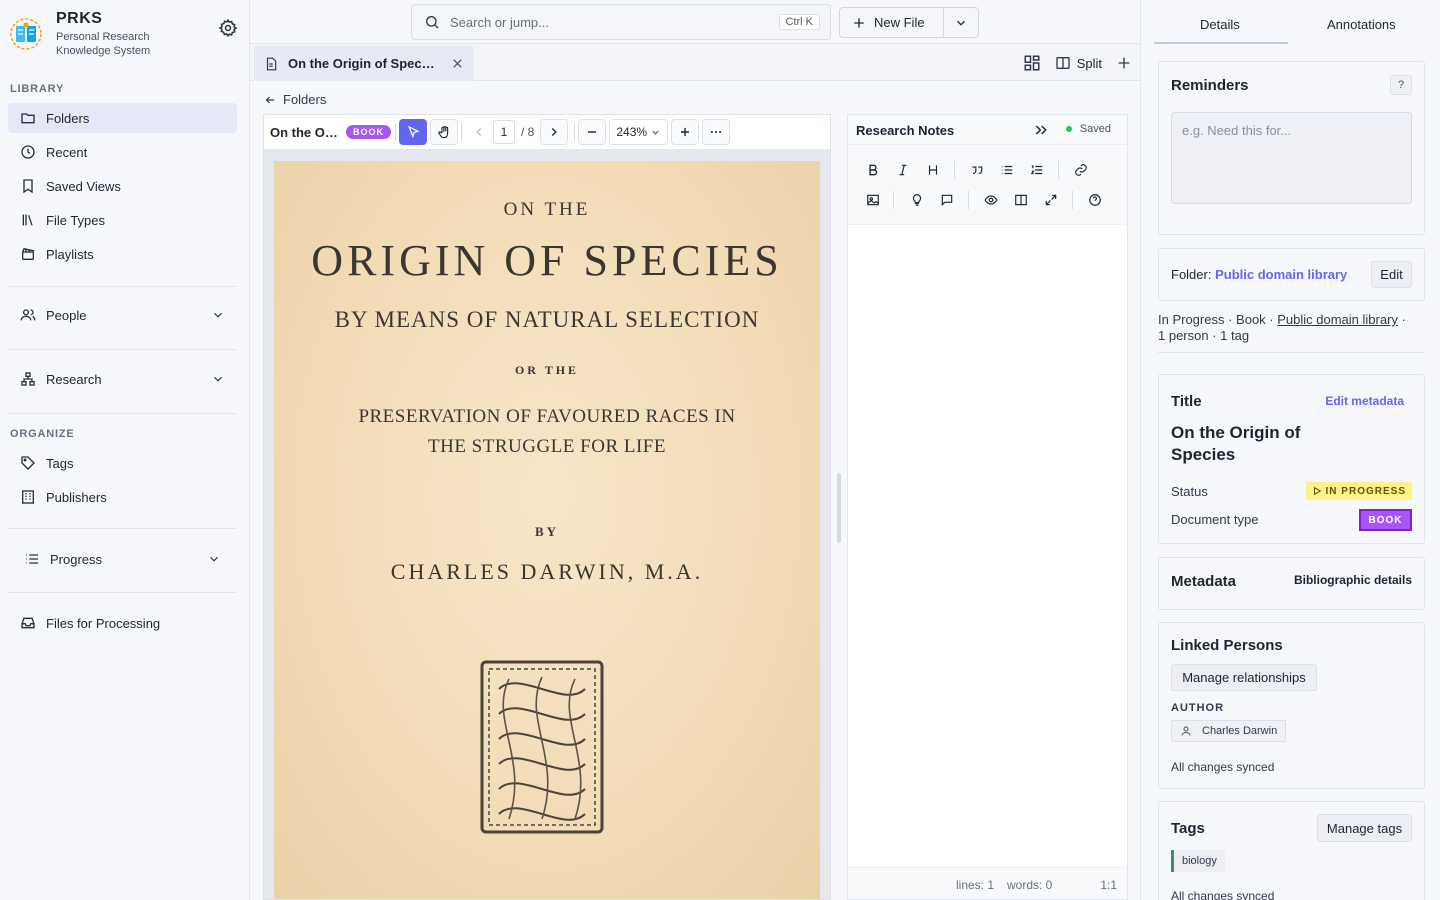  I want to click on folder-link: Public domain library, so click(1281, 274).